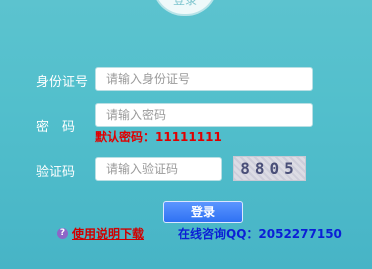 This screenshot has height=269, width=372. What do you see at coordinates (56, 172) in the screenshot?
I see `captcha-label: 验证码` at bounding box center [56, 172].